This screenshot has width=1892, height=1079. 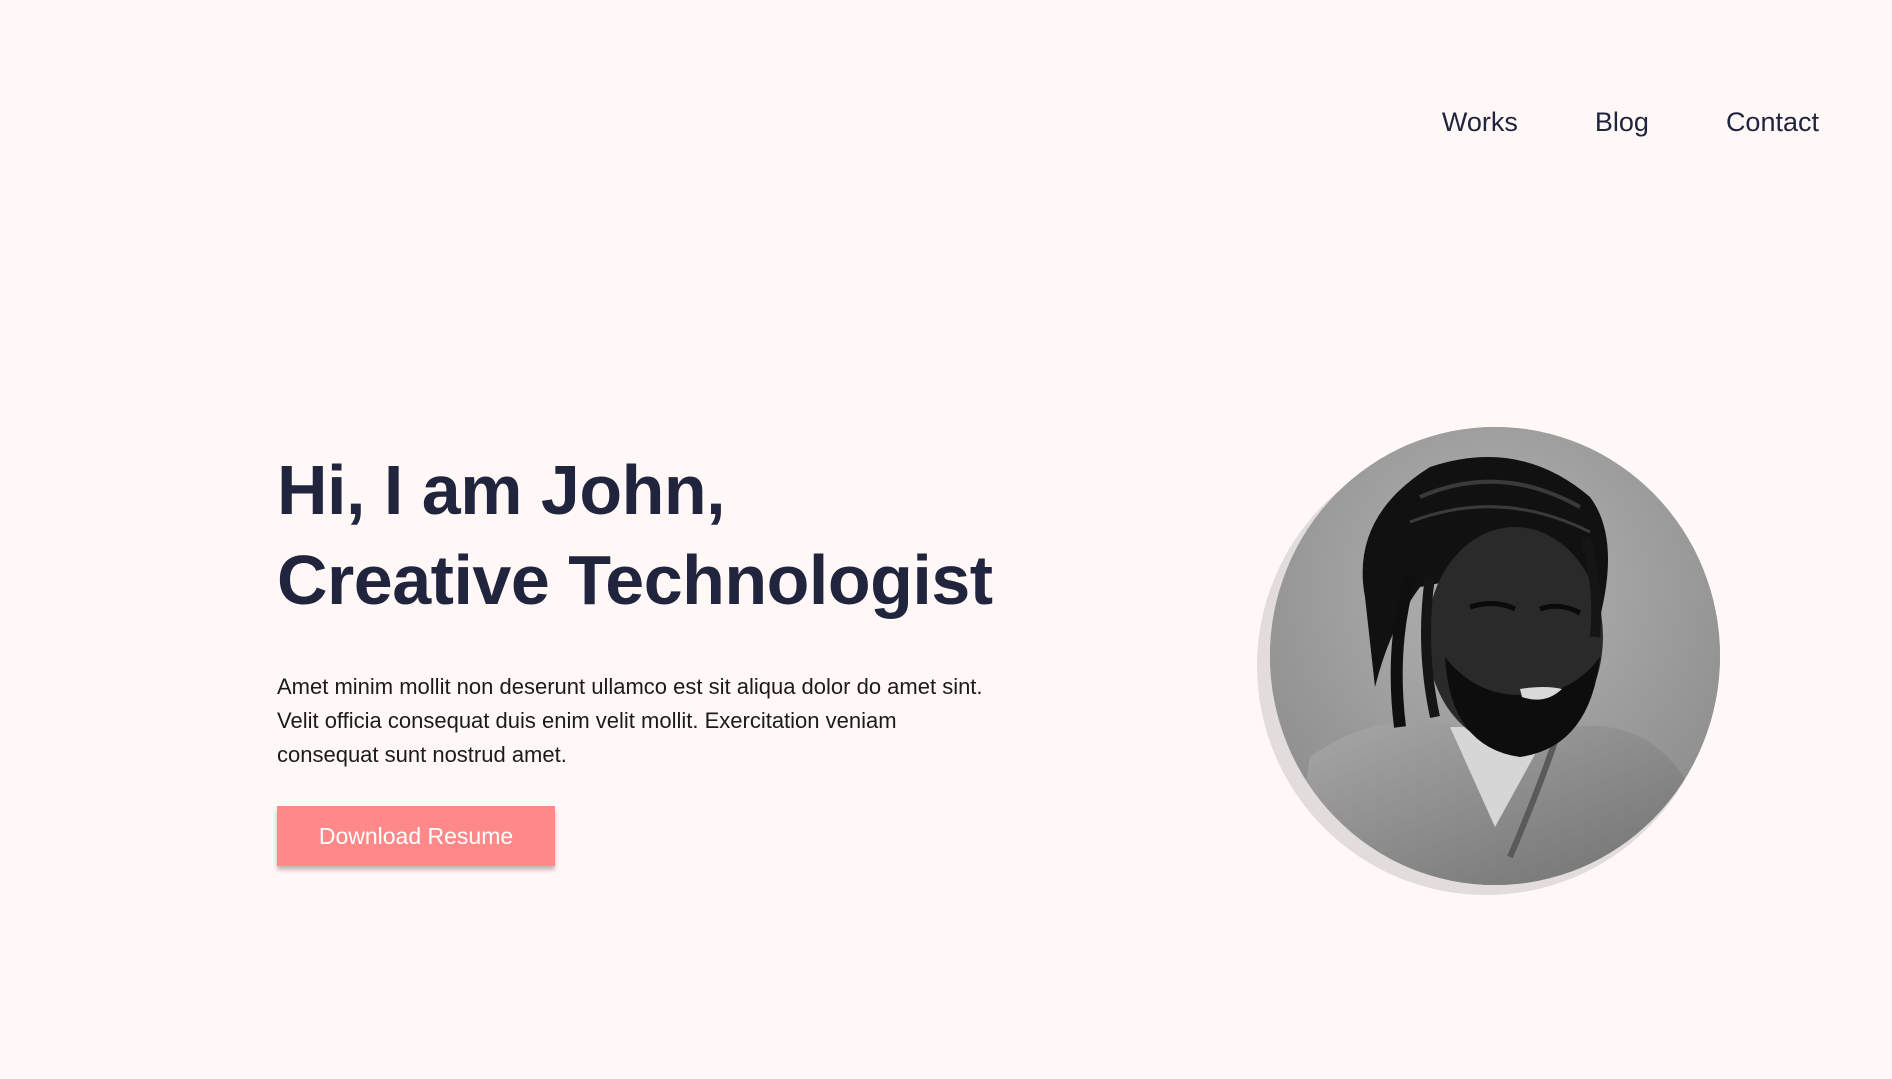 What do you see at coordinates (416, 836) in the screenshot?
I see `download-resume-button: Download Resume` at bounding box center [416, 836].